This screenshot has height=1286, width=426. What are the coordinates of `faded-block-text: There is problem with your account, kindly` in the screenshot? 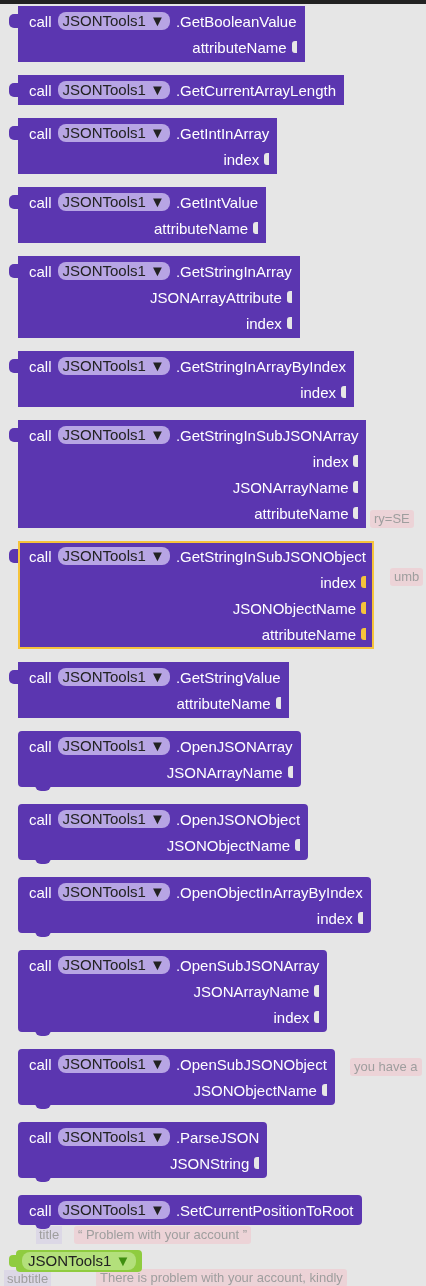 It's located at (221, 1277).